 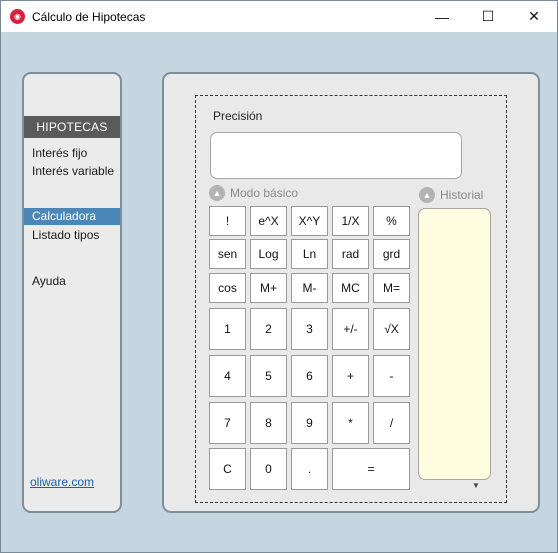 I want to click on key-9: 9, so click(x=309, y=423).